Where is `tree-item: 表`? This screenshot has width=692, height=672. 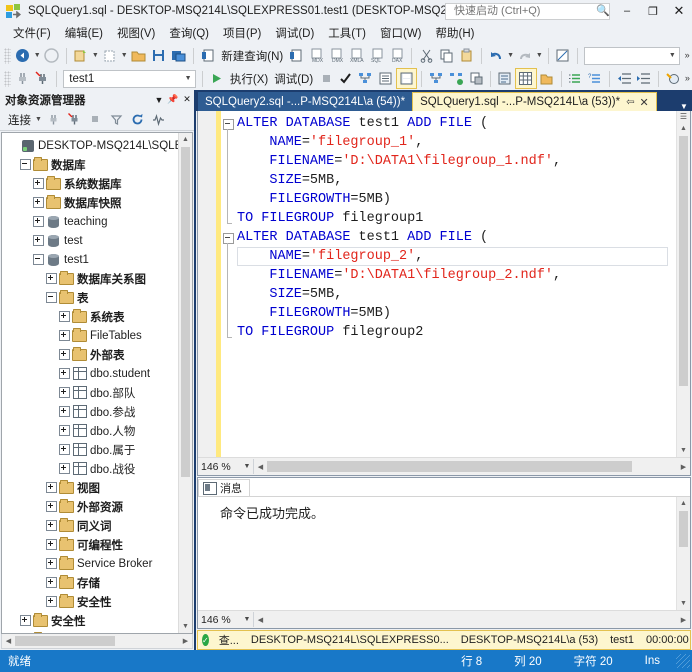 tree-item: 表 is located at coordinates (90, 297).